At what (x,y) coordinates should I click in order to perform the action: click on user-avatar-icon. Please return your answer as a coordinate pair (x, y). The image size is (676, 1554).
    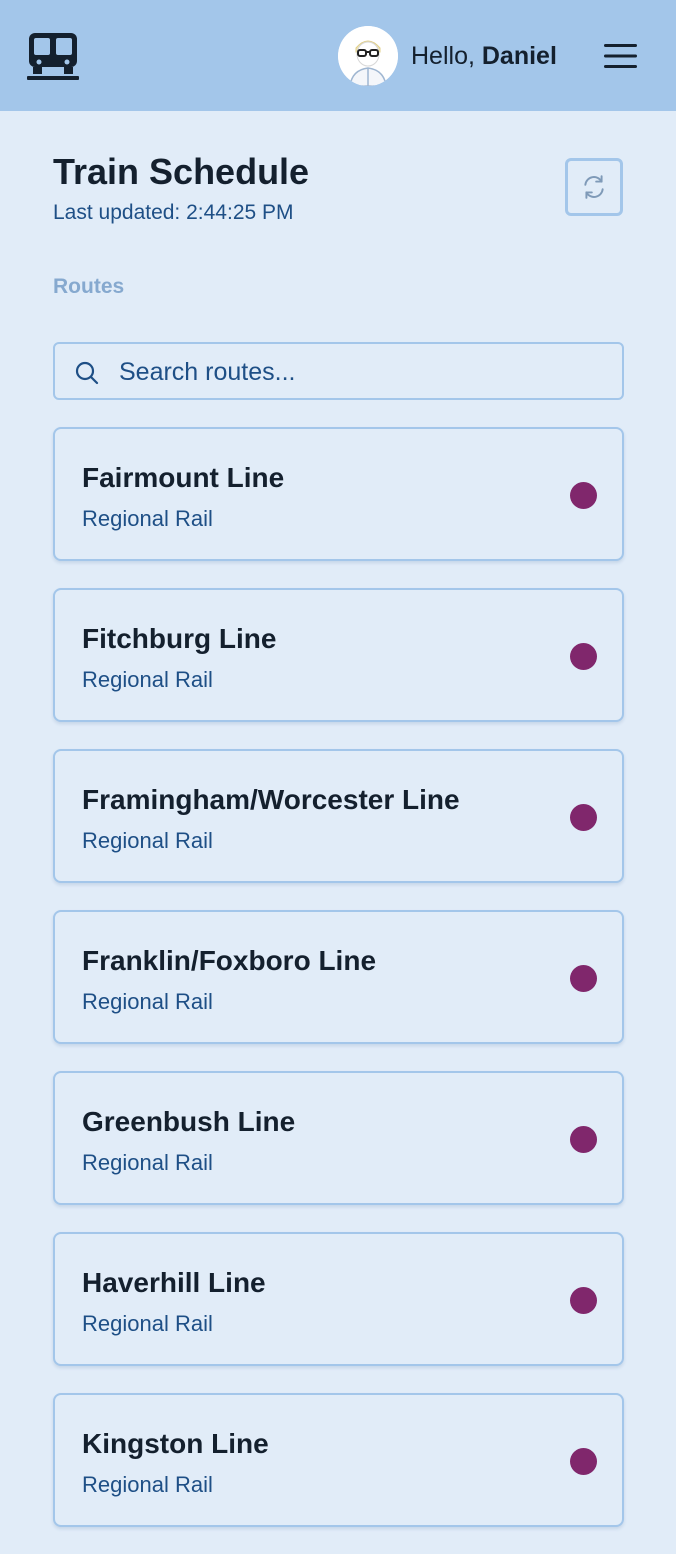
    Looking at the image, I should click on (368, 56).